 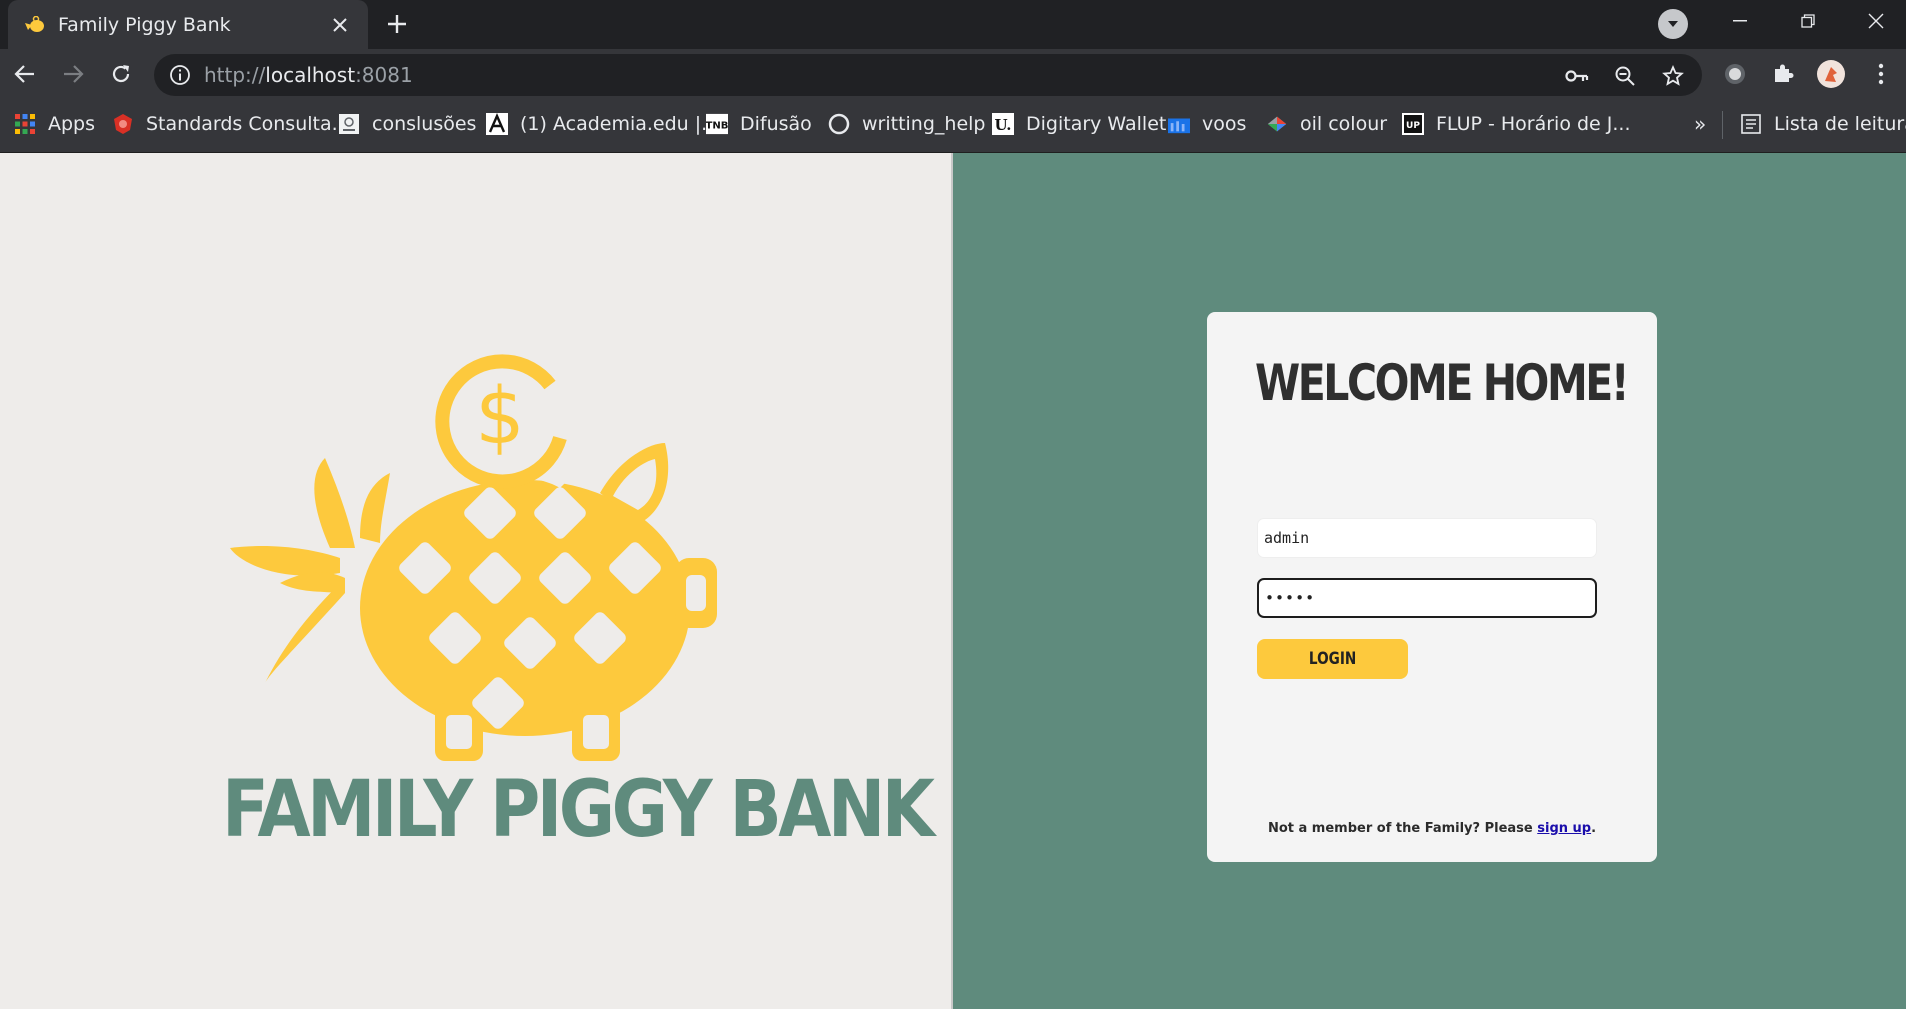 I want to click on bookmark-label: oil colour, so click(x=1344, y=124).